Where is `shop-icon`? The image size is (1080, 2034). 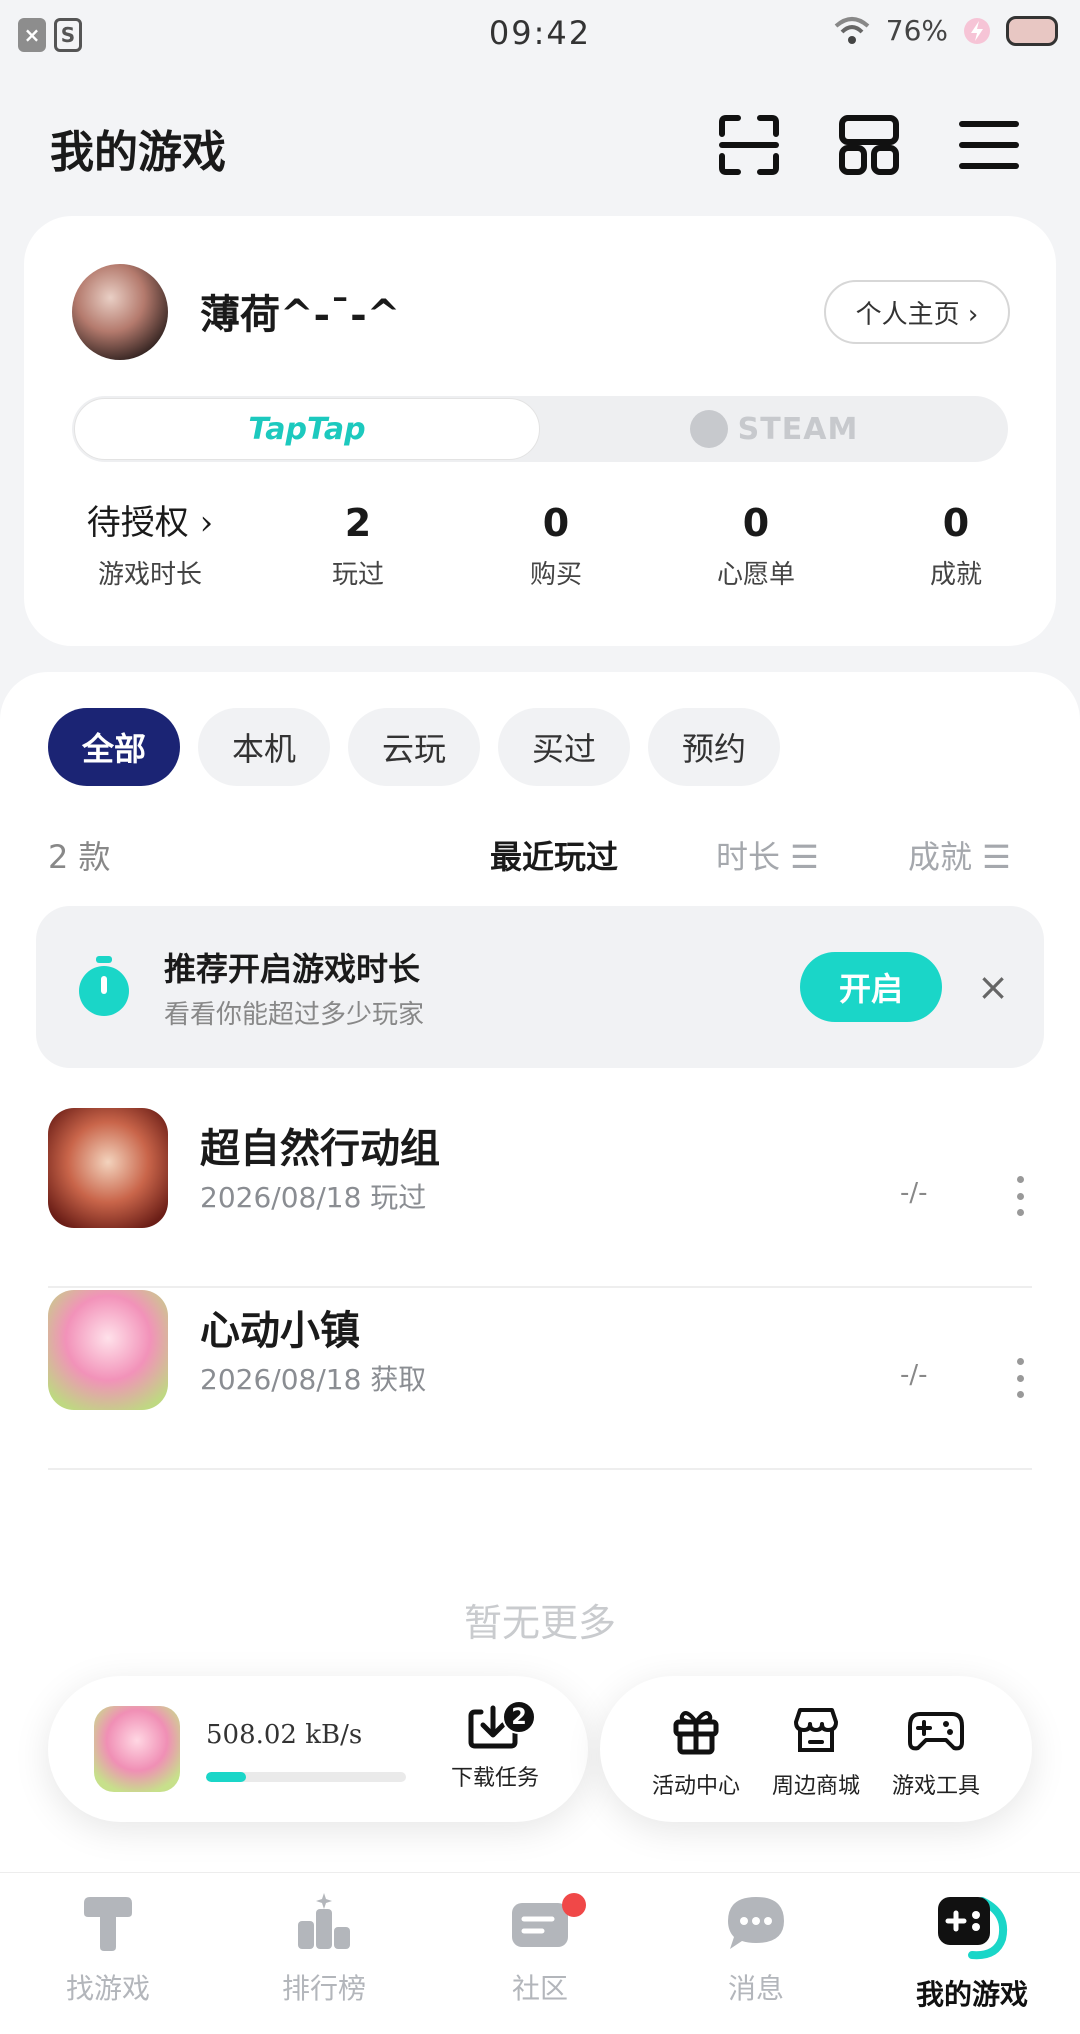
shop-icon is located at coordinates (816, 1730).